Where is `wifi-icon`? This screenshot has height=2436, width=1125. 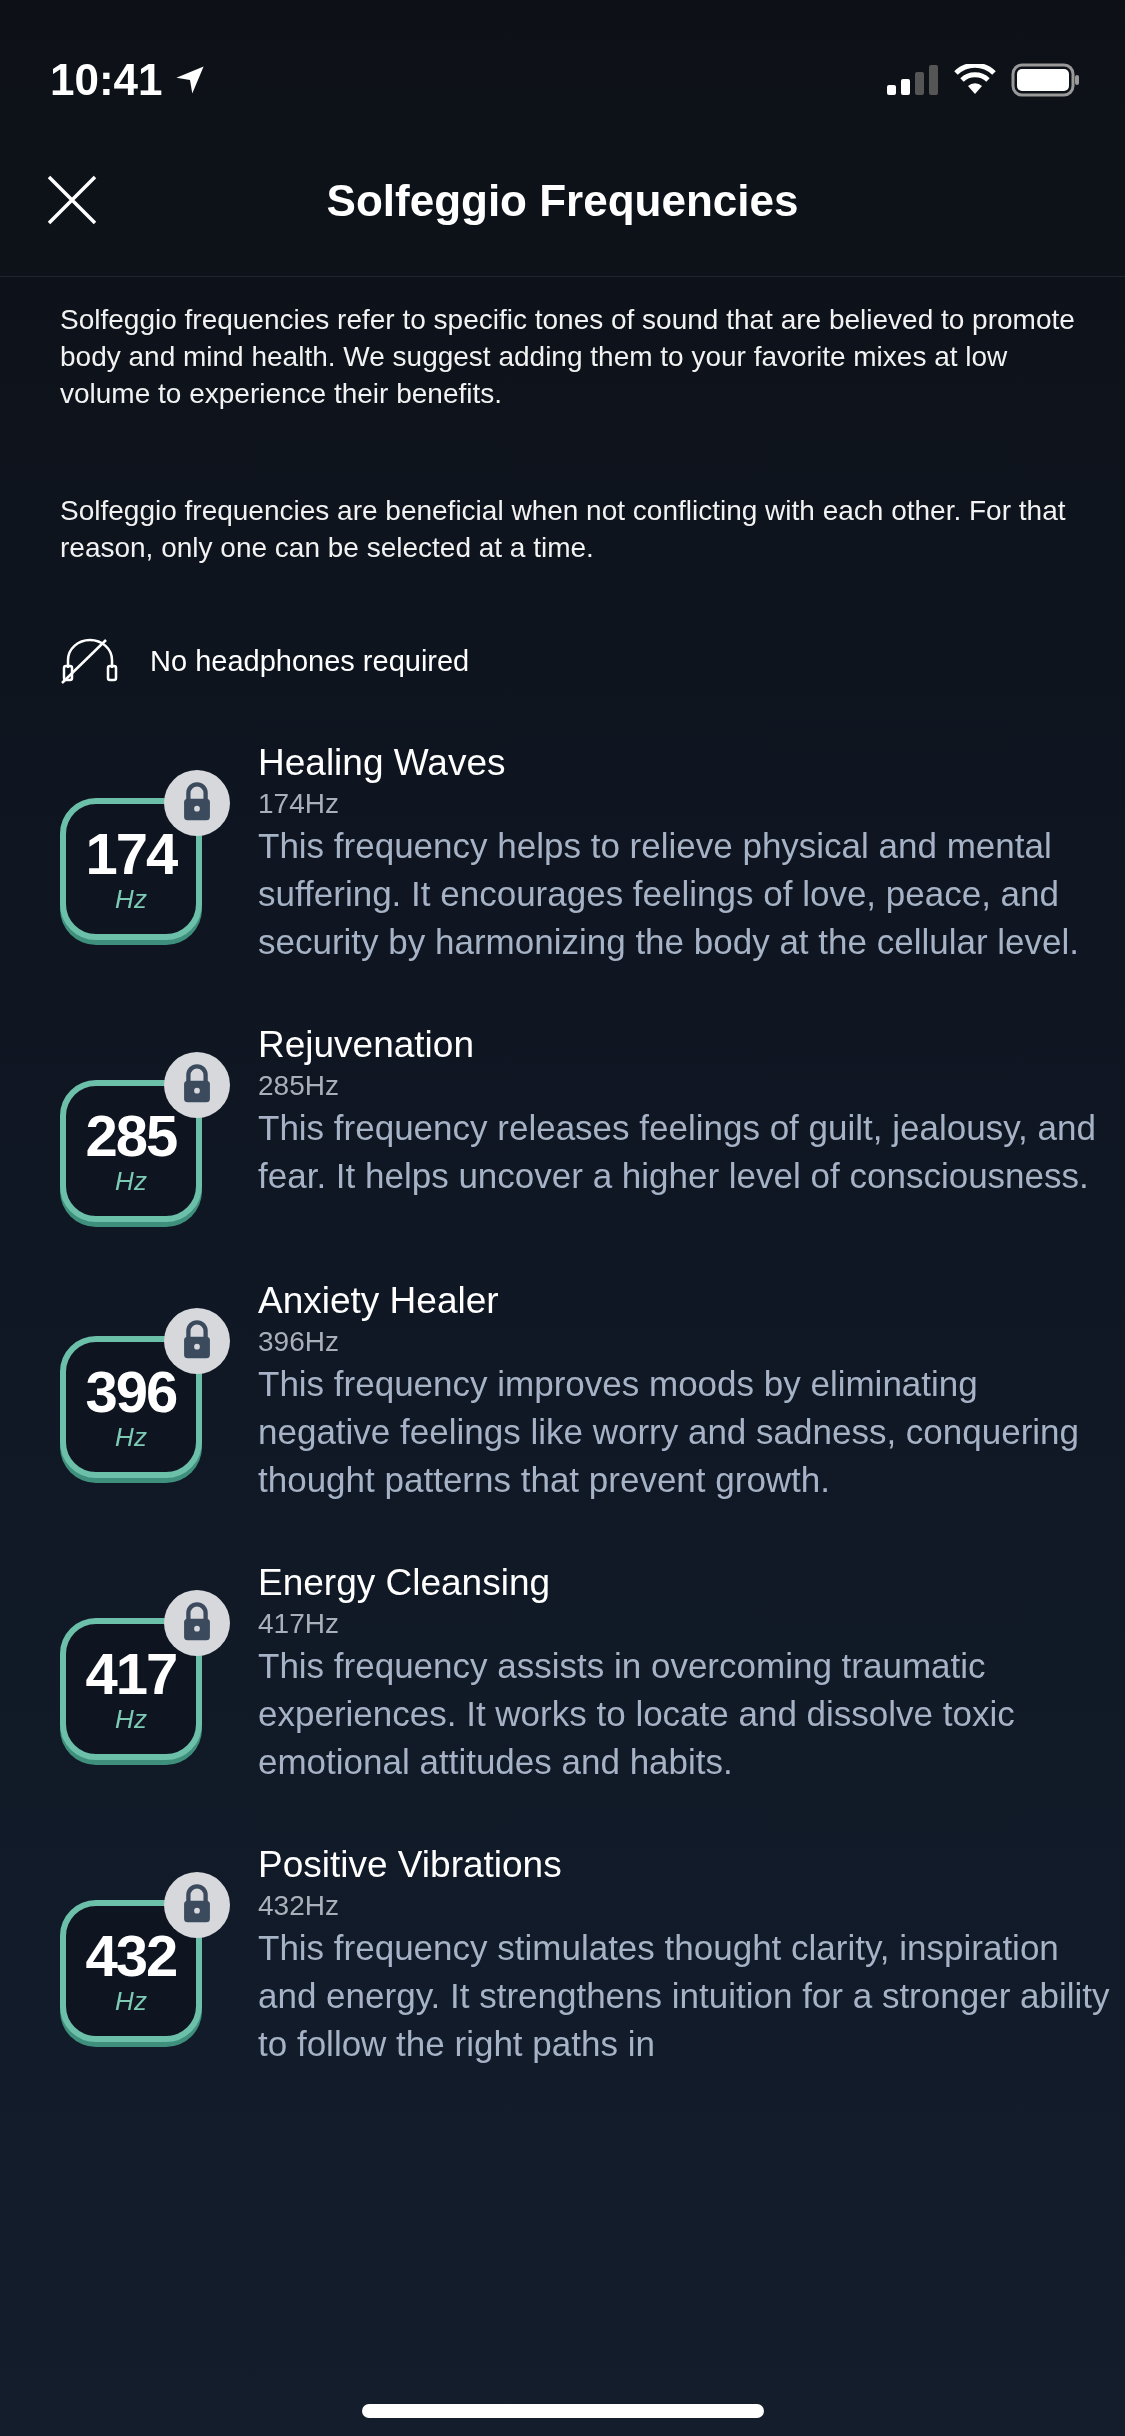 wifi-icon is located at coordinates (975, 80).